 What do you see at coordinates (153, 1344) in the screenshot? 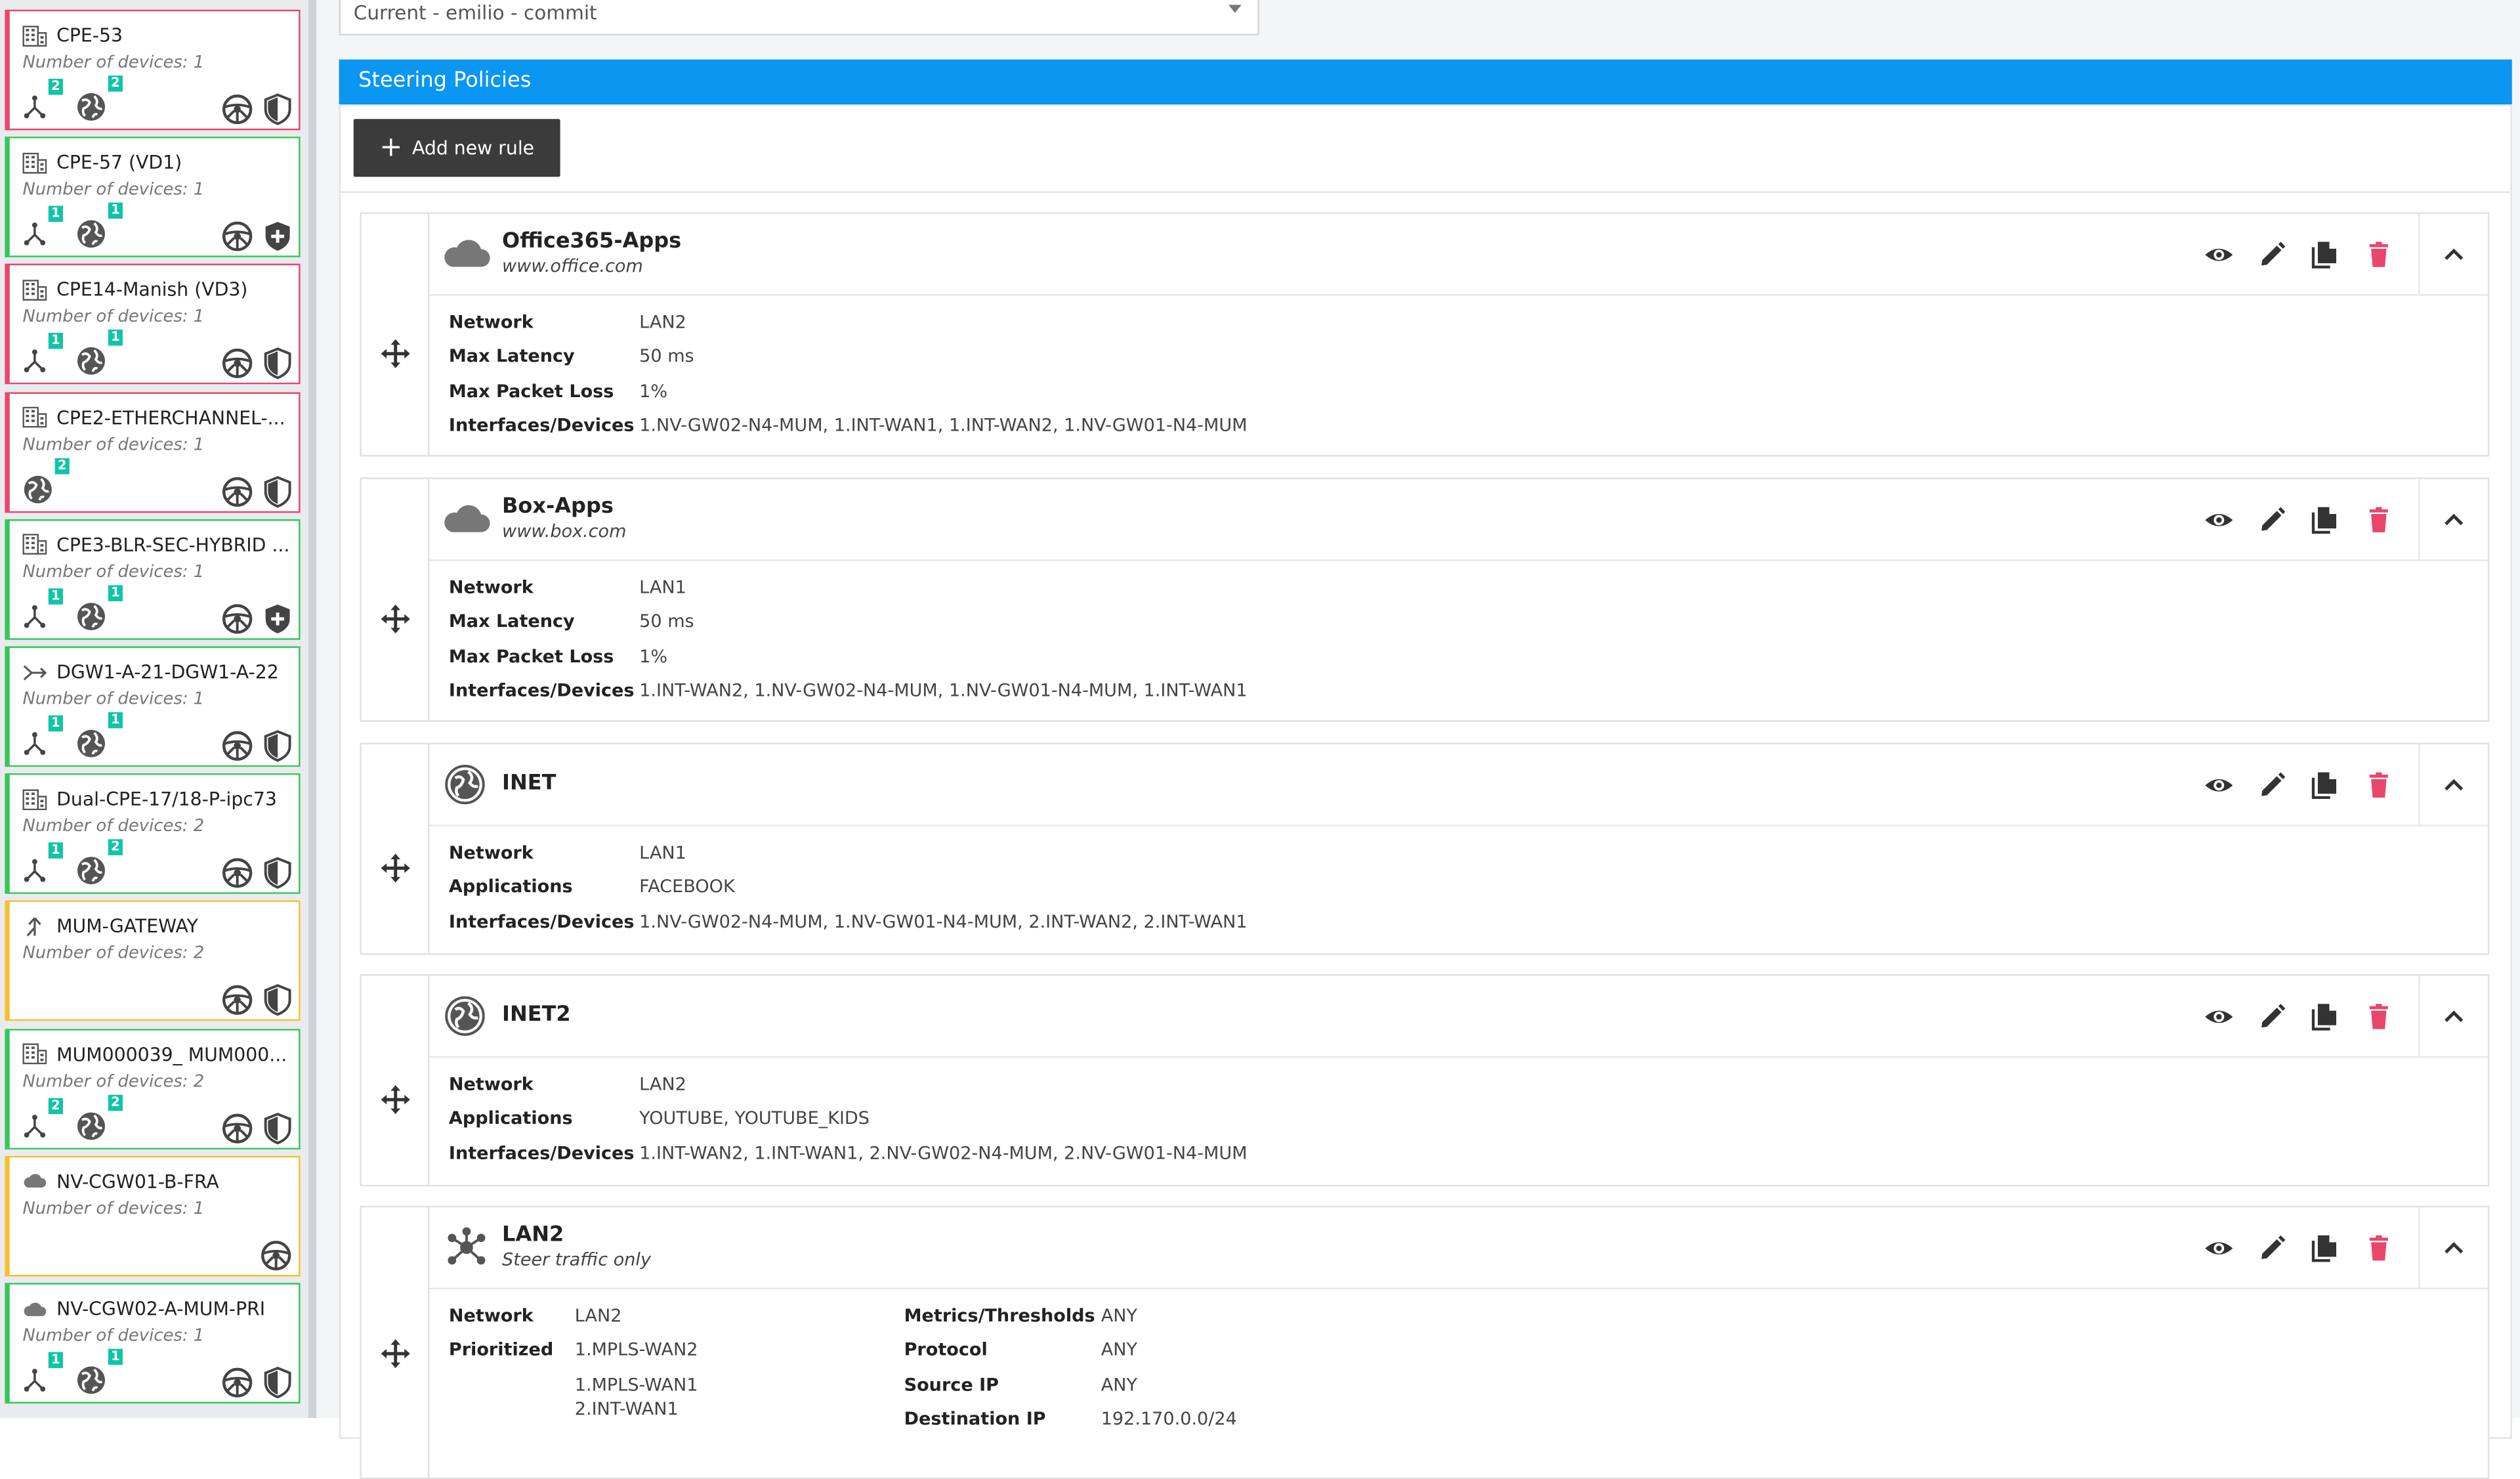
I see `device-card: NV-CGW02-A-MUM-PRI Number of devices: 111` at bounding box center [153, 1344].